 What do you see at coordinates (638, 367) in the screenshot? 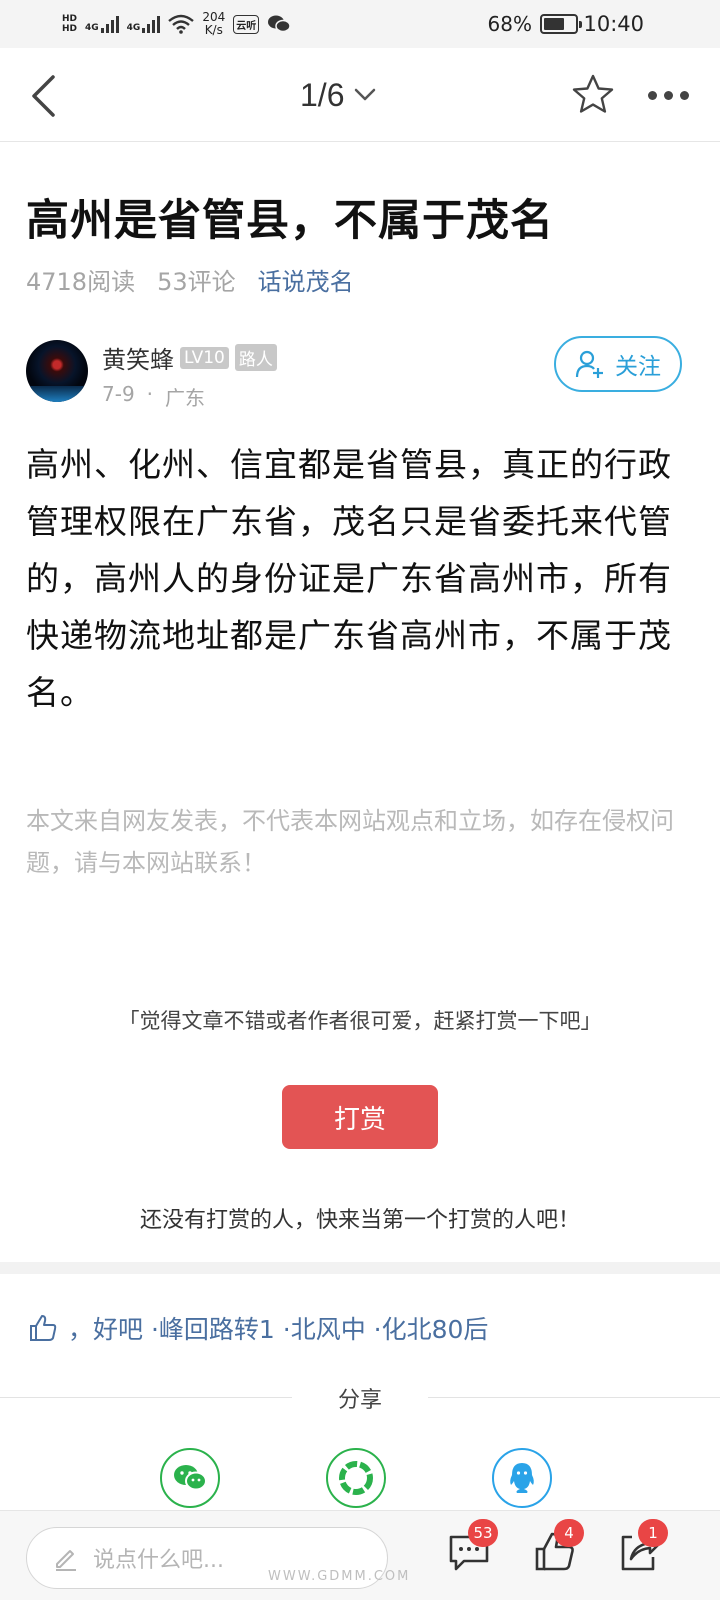
I see `follow-label: 关注` at bounding box center [638, 367].